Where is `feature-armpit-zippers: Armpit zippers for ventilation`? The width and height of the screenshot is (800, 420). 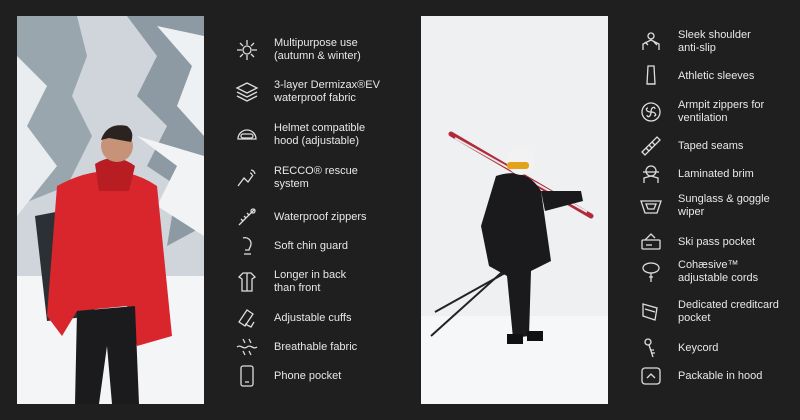 feature-armpit-zippers: Armpit zippers for ventilation is located at coordinates (701, 112).